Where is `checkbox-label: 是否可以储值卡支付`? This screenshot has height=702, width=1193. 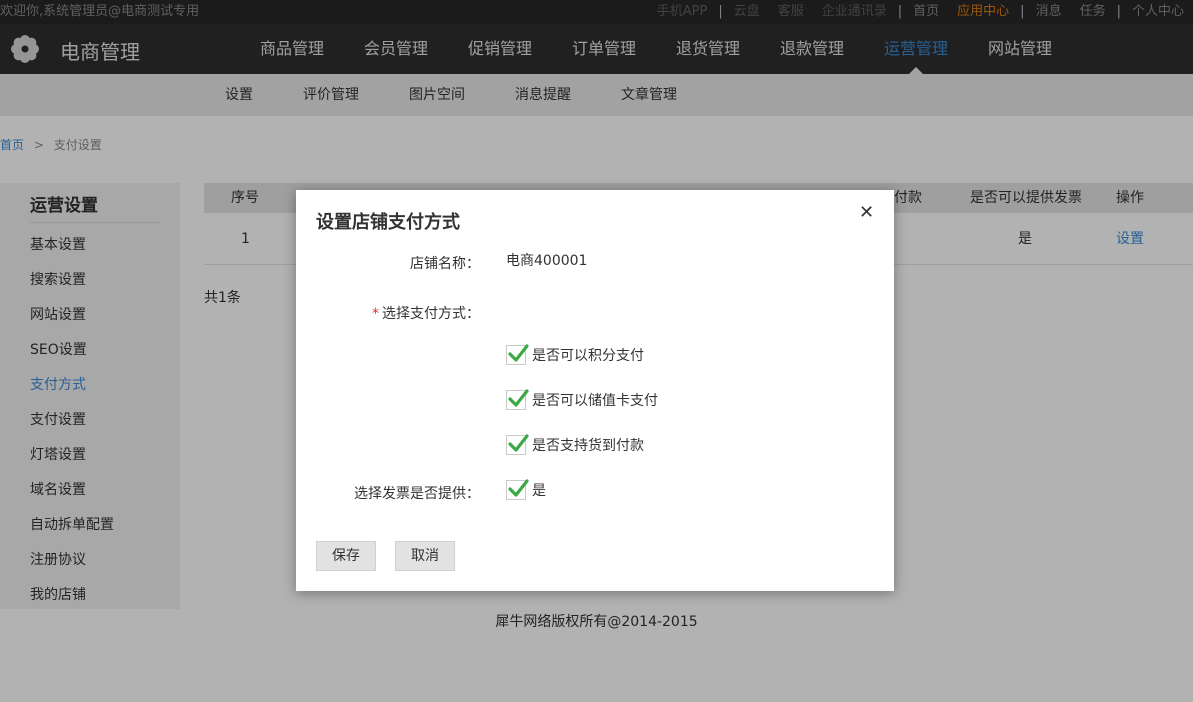 checkbox-label: 是否可以储值卡支付 is located at coordinates (595, 401).